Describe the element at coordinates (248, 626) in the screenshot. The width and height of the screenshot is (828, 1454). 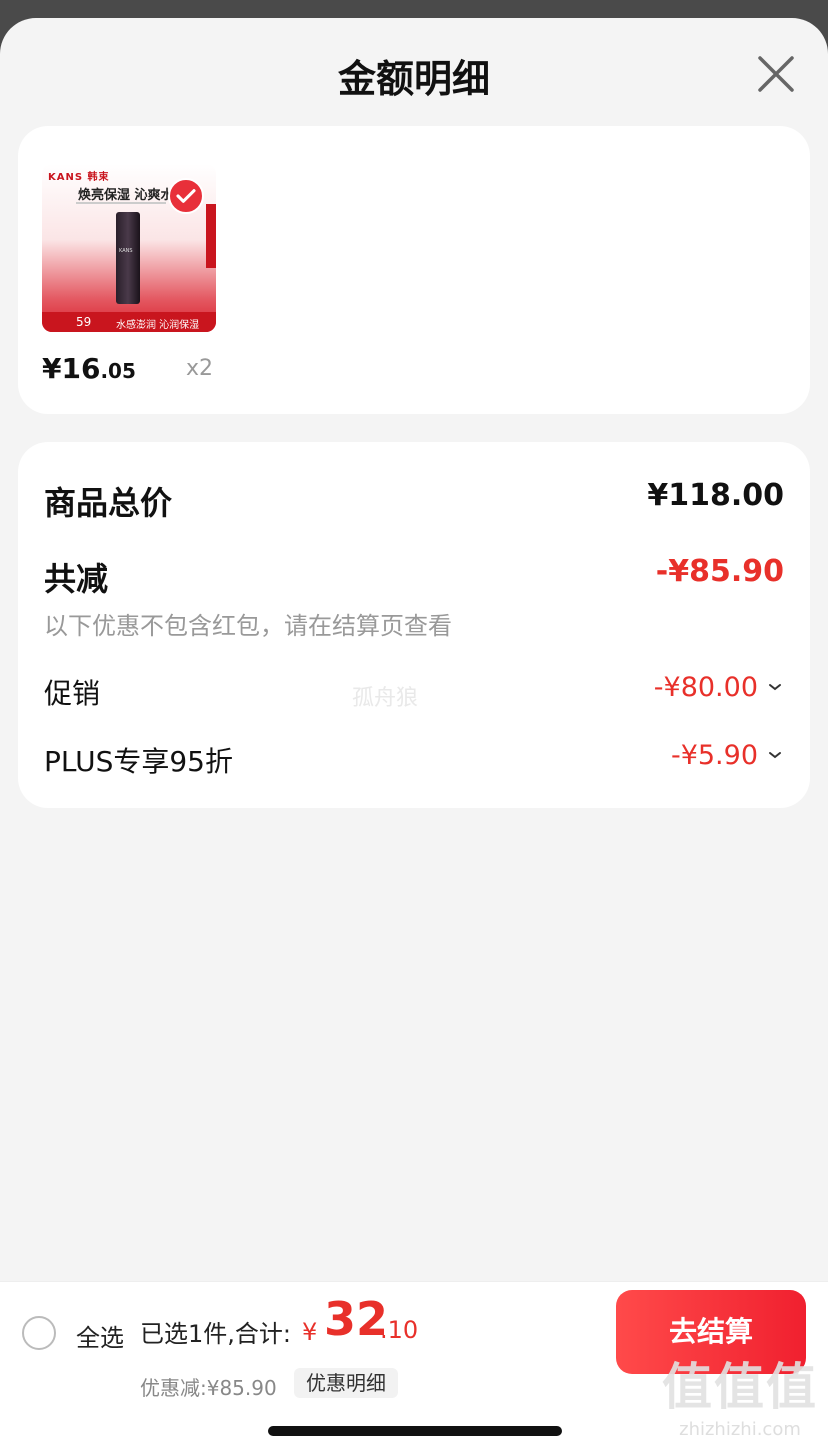
I see `redpacket-note: 以下优惠不包含红包，请在结算页查看` at that location.